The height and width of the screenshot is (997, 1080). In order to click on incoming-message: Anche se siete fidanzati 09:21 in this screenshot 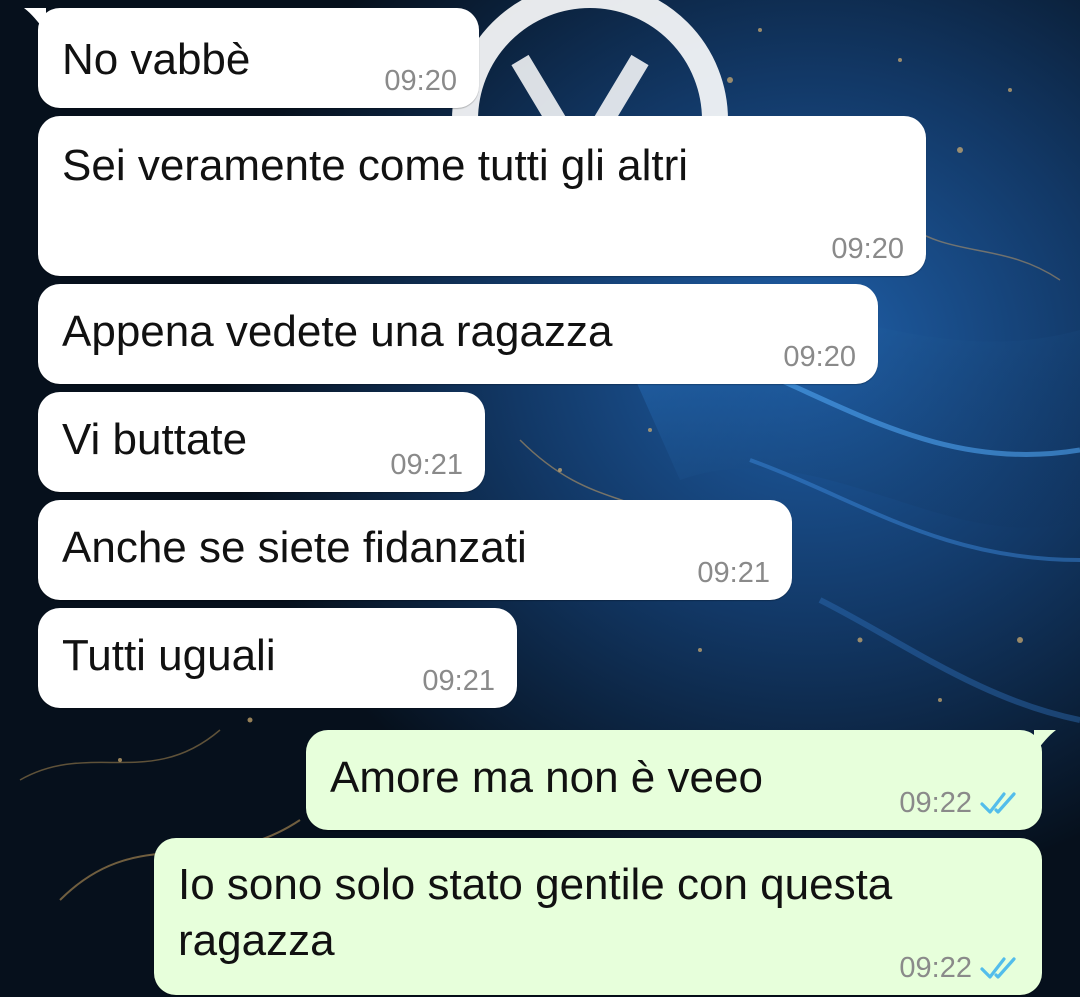, I will do `click(415, 550)`.